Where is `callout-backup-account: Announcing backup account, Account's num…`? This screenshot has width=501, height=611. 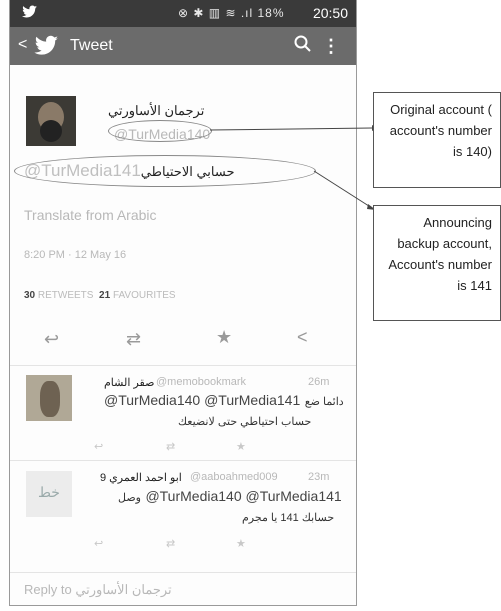 callout-backup-account: Announcing backup account, Account's num… is located at coordinates (437, 263).